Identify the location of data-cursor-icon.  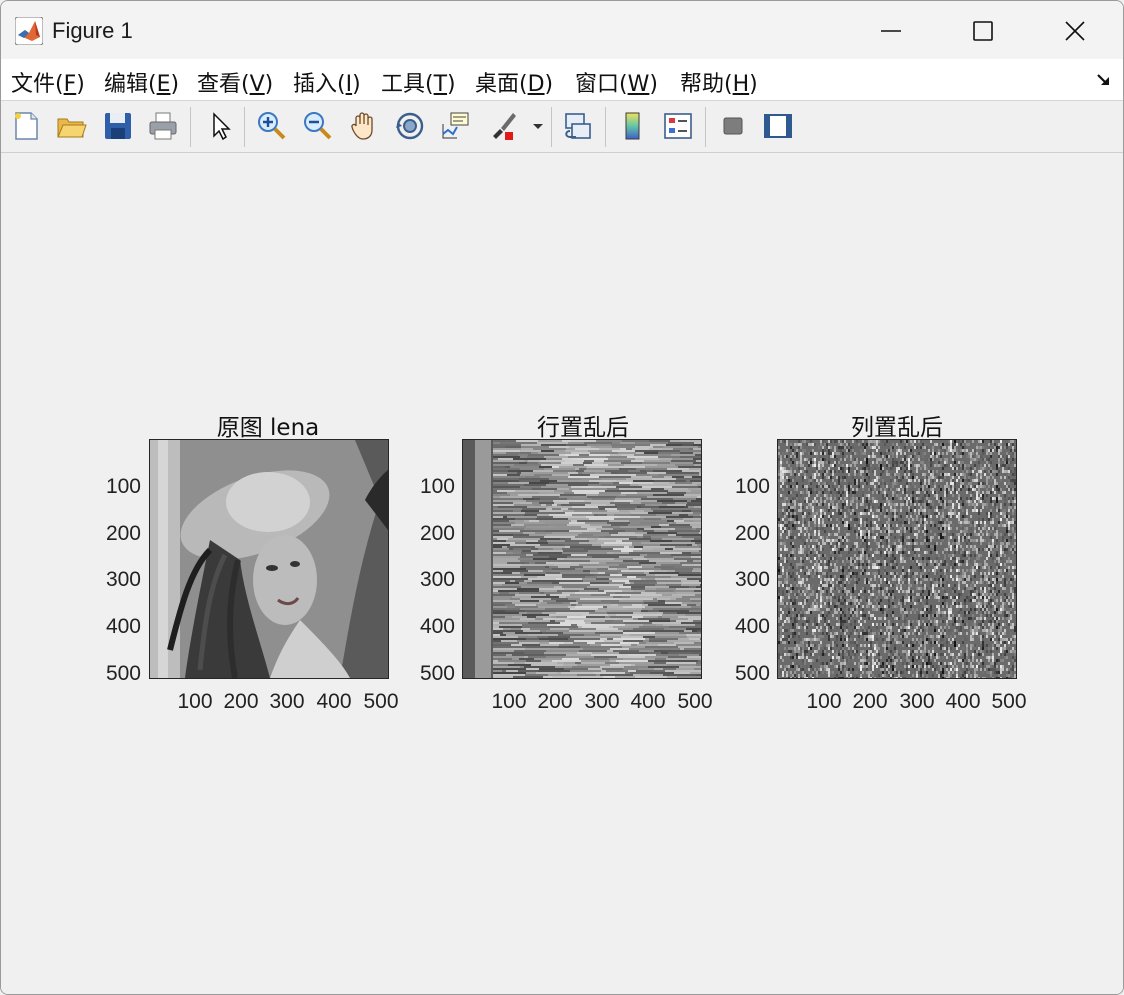
(455, 125).